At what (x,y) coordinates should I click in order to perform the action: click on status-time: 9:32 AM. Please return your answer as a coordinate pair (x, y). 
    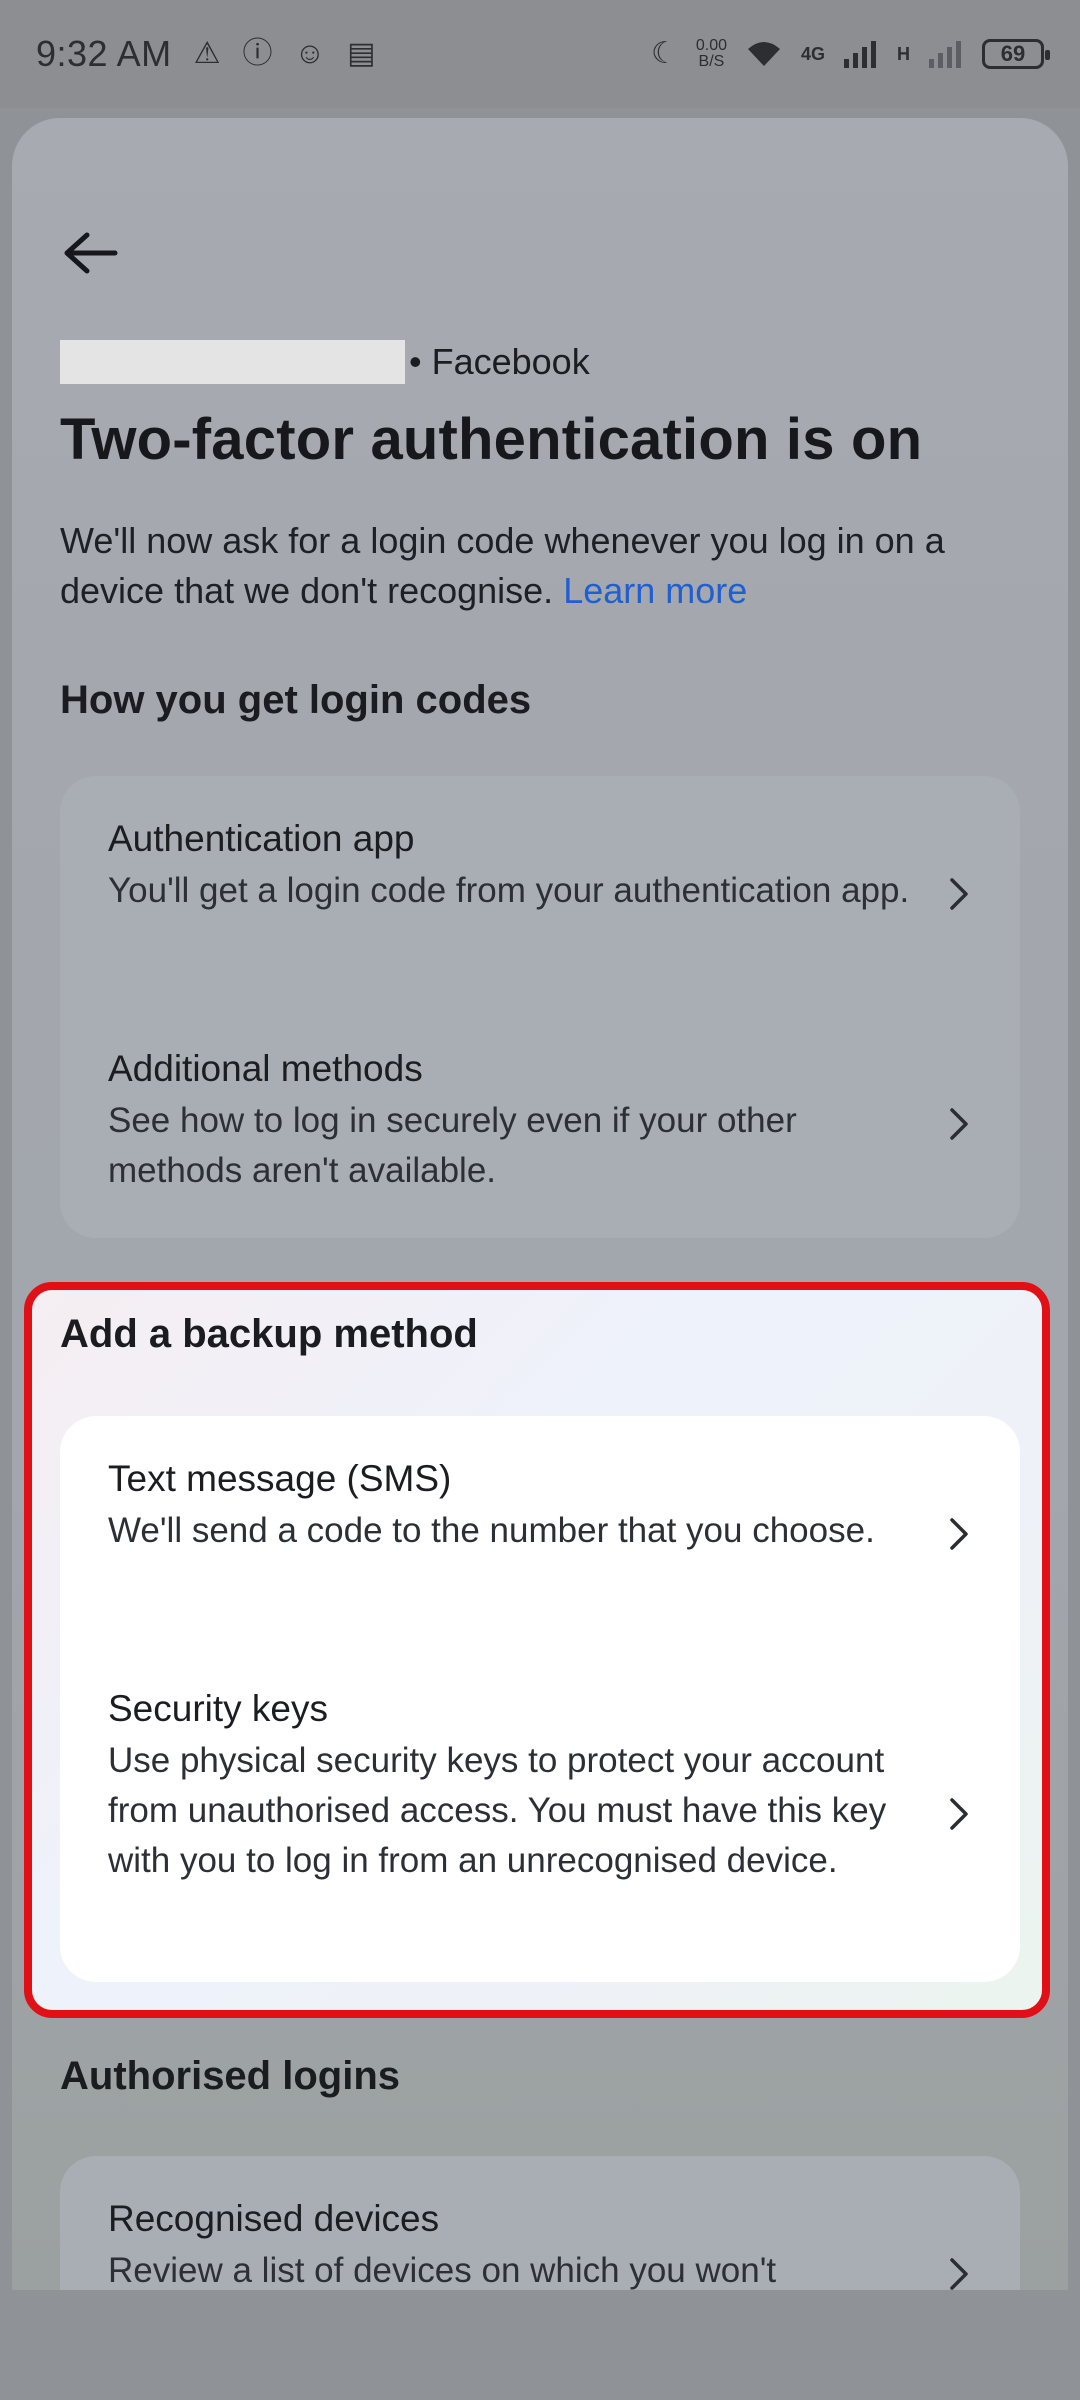
    Looking at the image, I should click on (104, 53).